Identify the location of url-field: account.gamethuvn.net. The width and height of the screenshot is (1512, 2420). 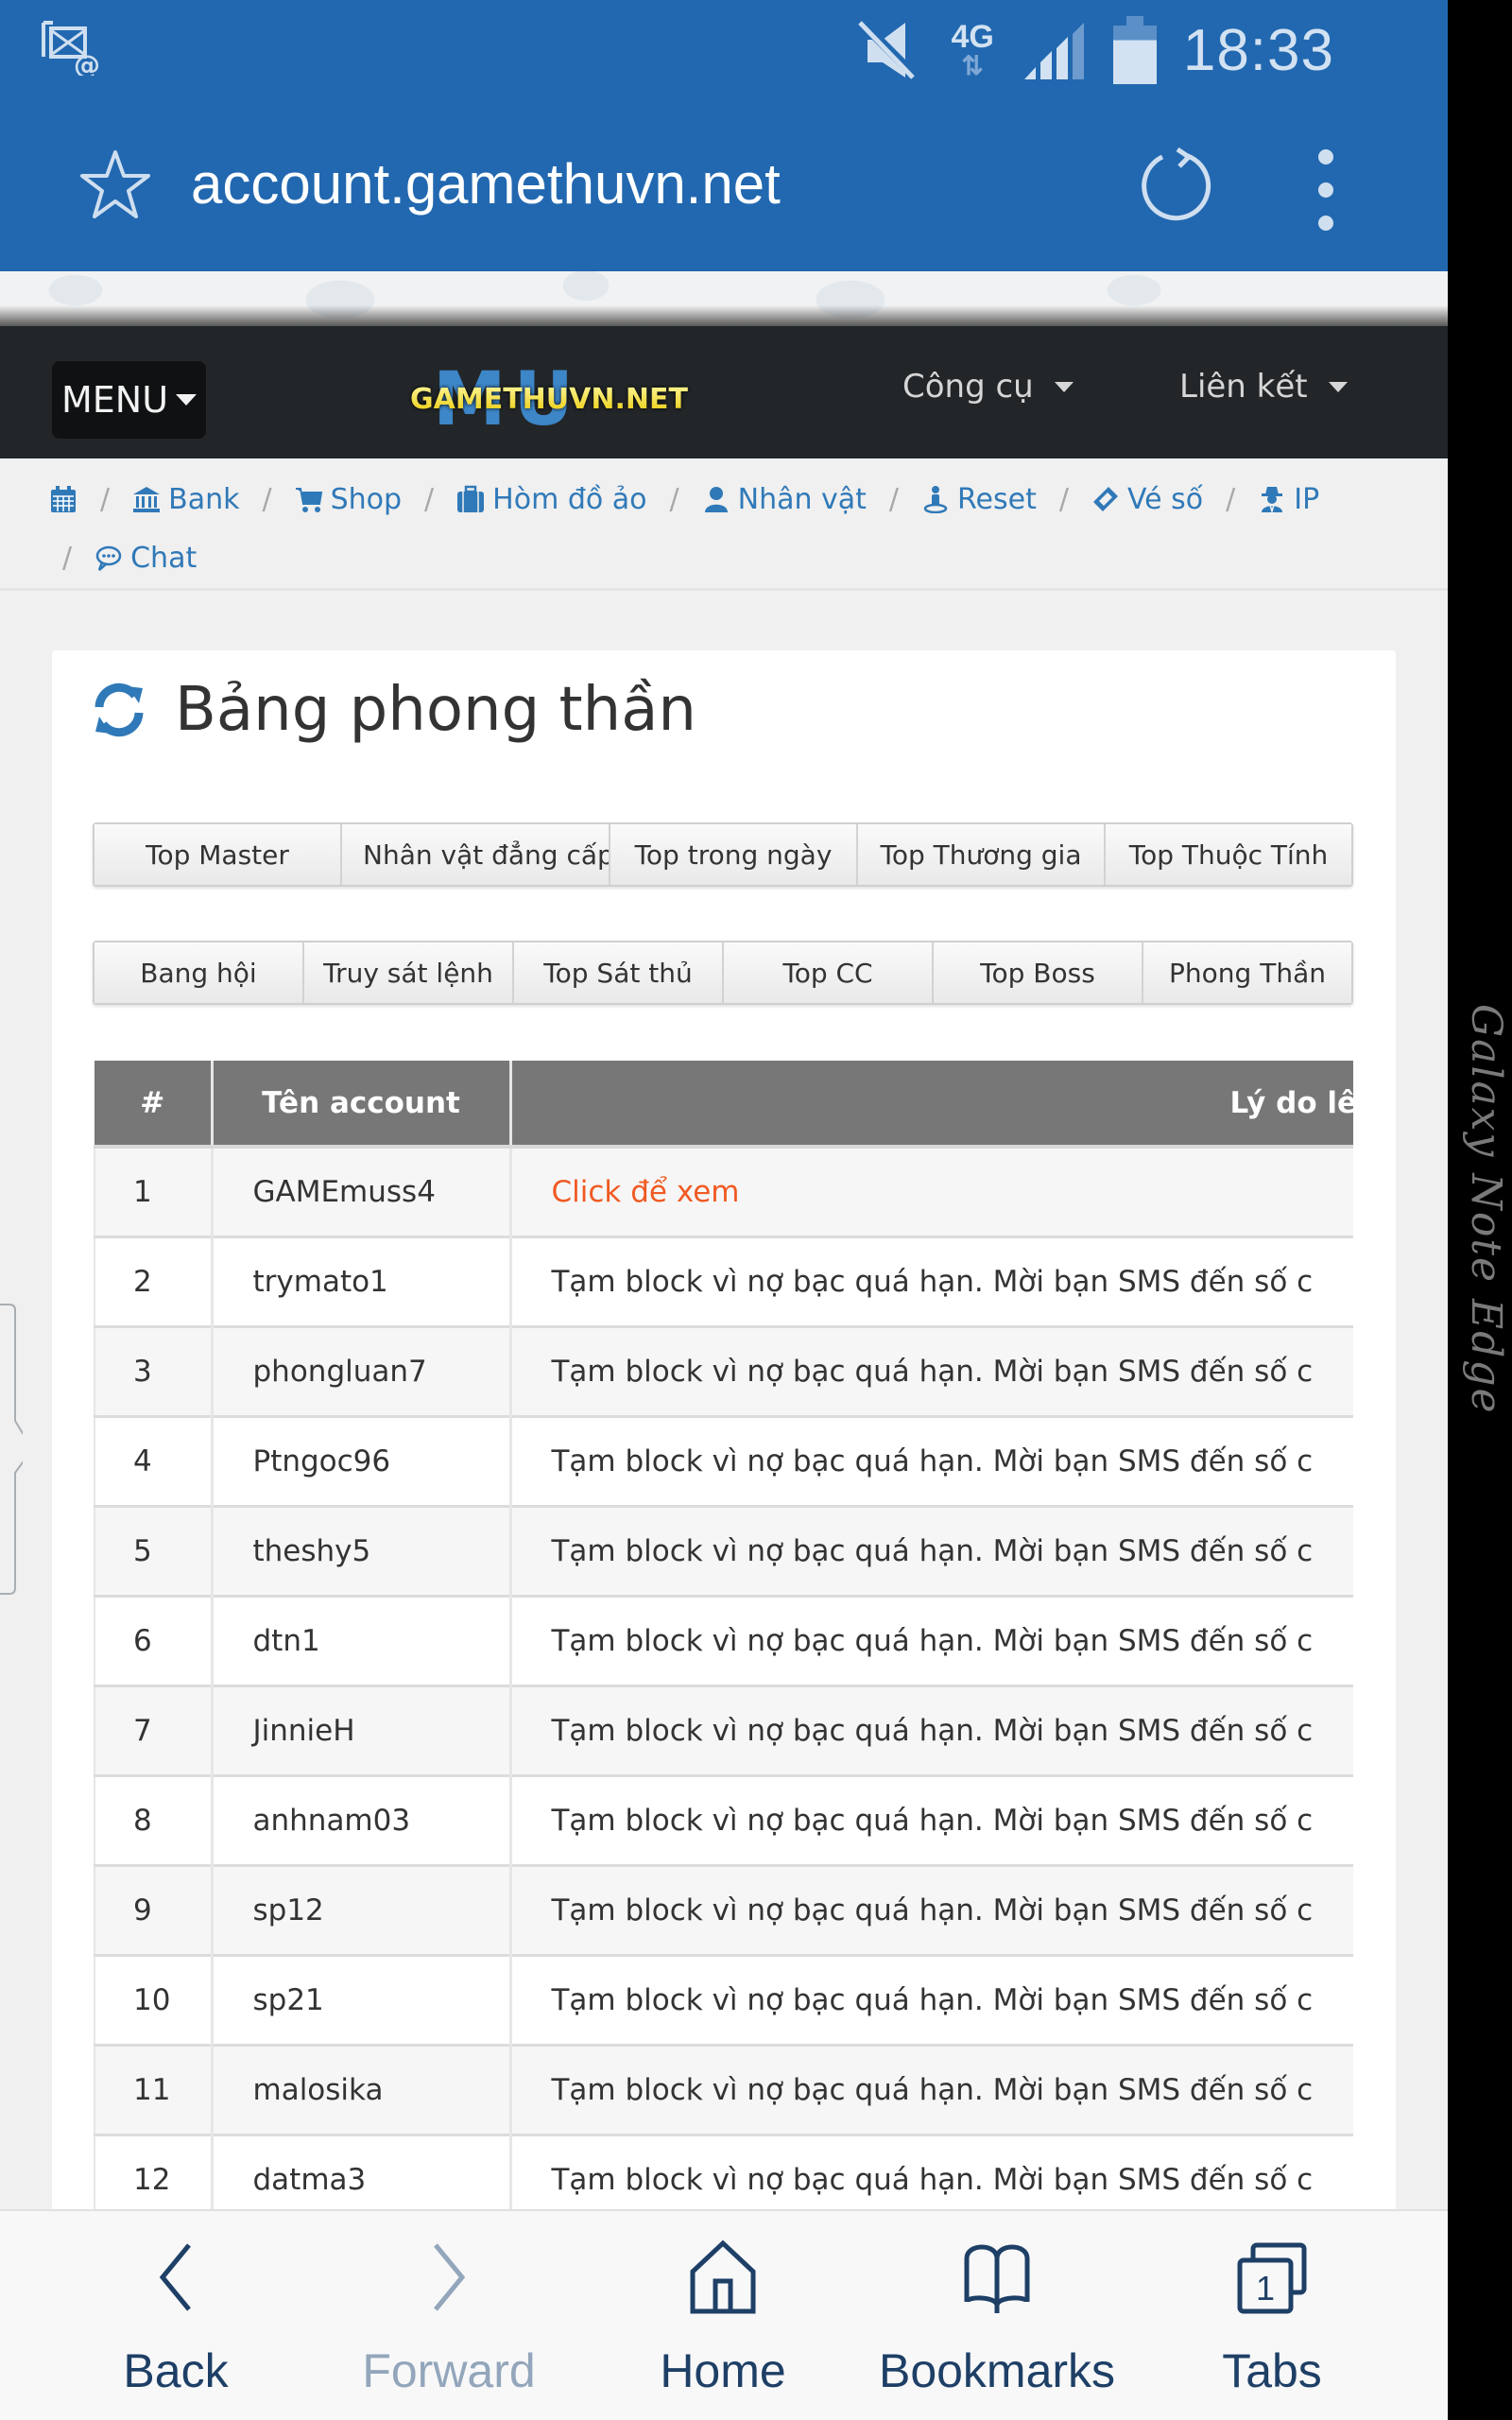
(486, 183).